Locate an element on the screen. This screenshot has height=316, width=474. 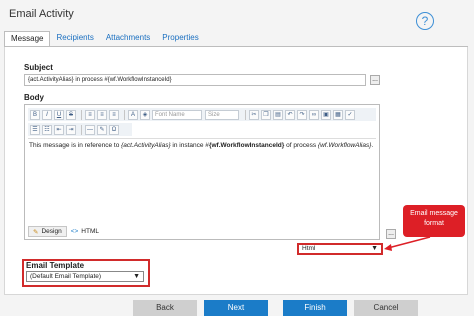
font-color-icon: A is located at coordinates (133, 114).